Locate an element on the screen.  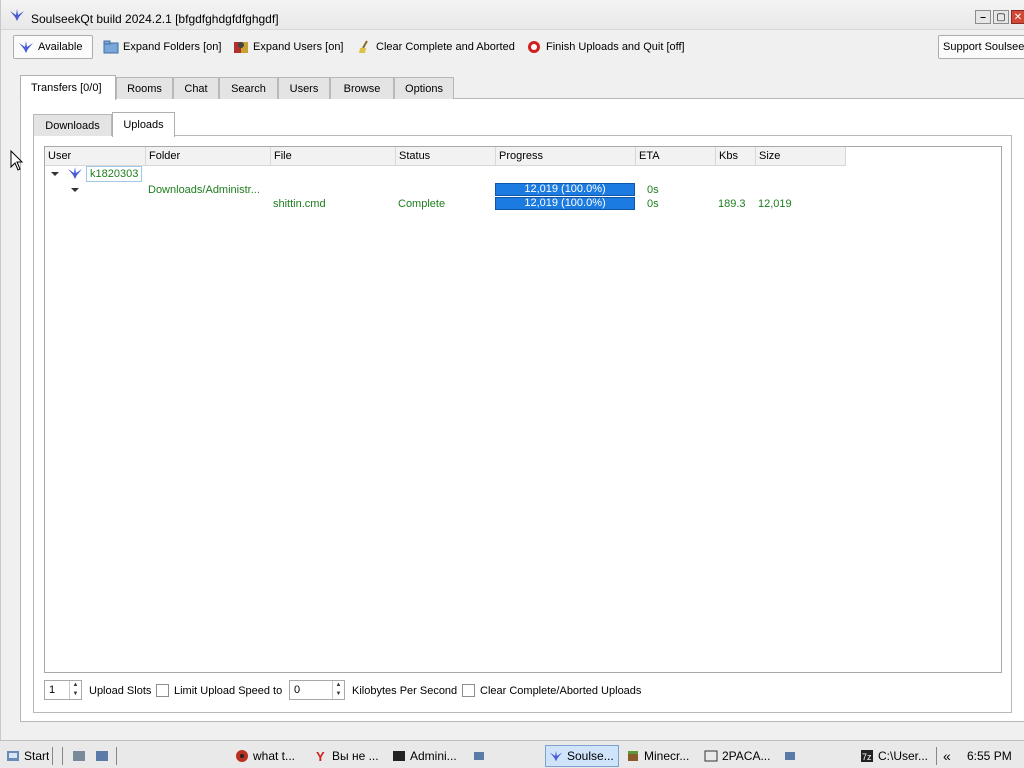
available-label: Available is located at coordinates (60, 47).